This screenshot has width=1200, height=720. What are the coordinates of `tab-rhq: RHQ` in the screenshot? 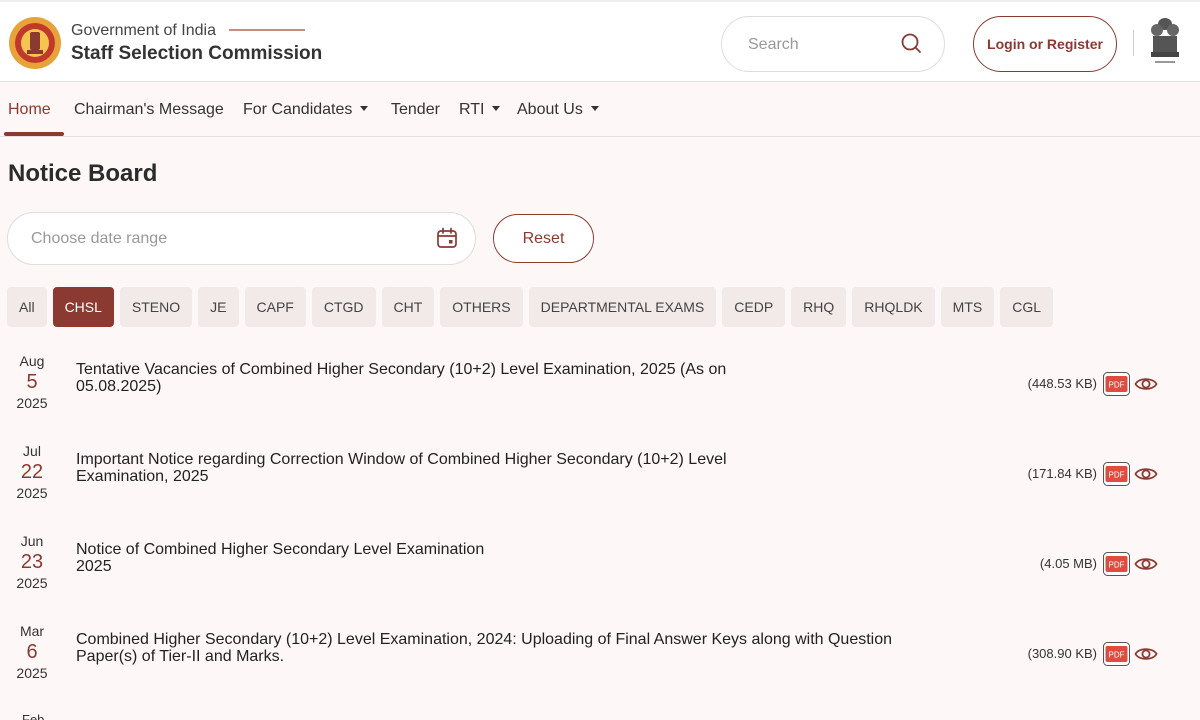 It's located at (819, 307).